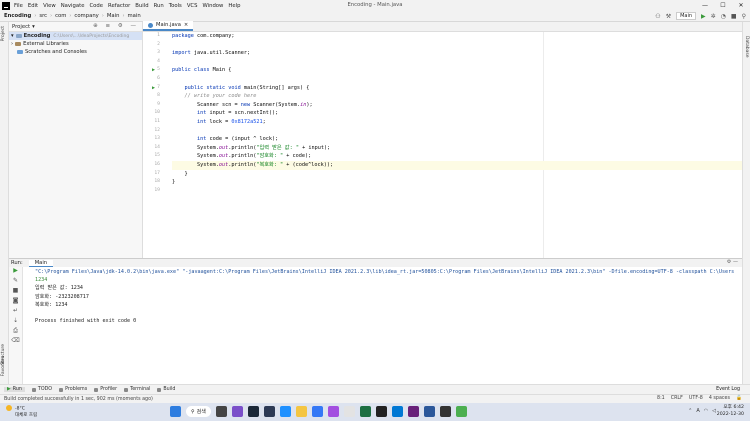  What do you see at coordinates (739, 398) in the screenshot?
I see `lock-icon: 🔓` at bounding box center [739, 398].